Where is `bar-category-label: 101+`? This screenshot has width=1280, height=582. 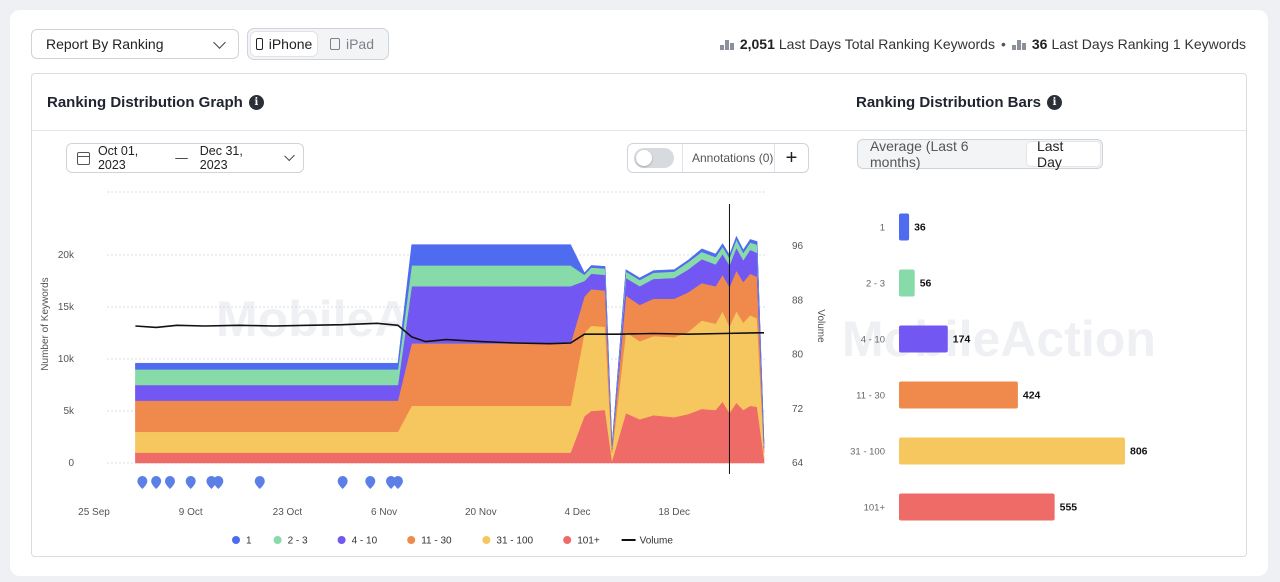 bar-category-label: 101+ is located at coordinates (875, 508).